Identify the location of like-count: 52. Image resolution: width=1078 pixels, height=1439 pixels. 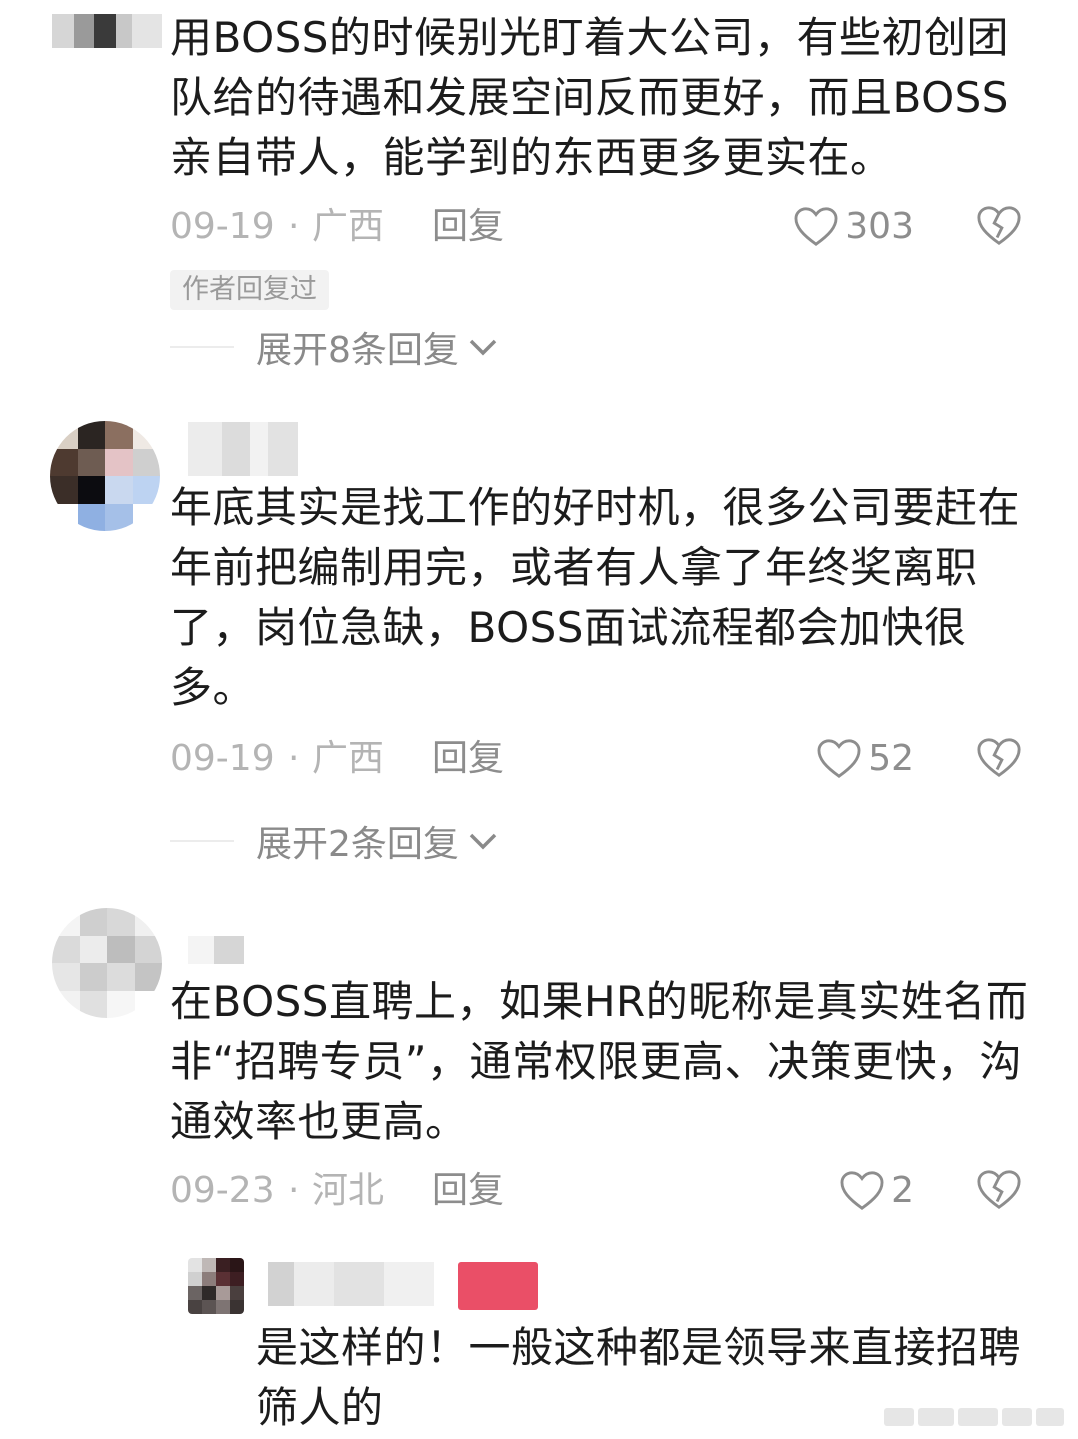
(891, 758).